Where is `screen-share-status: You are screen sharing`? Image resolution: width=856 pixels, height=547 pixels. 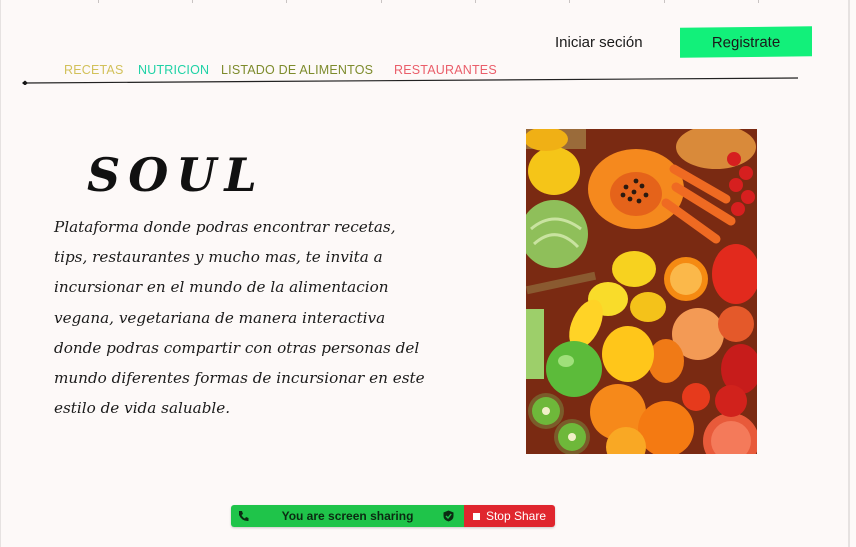 screen-share-status: You are screen sharing is located at coordinates (347, 516).